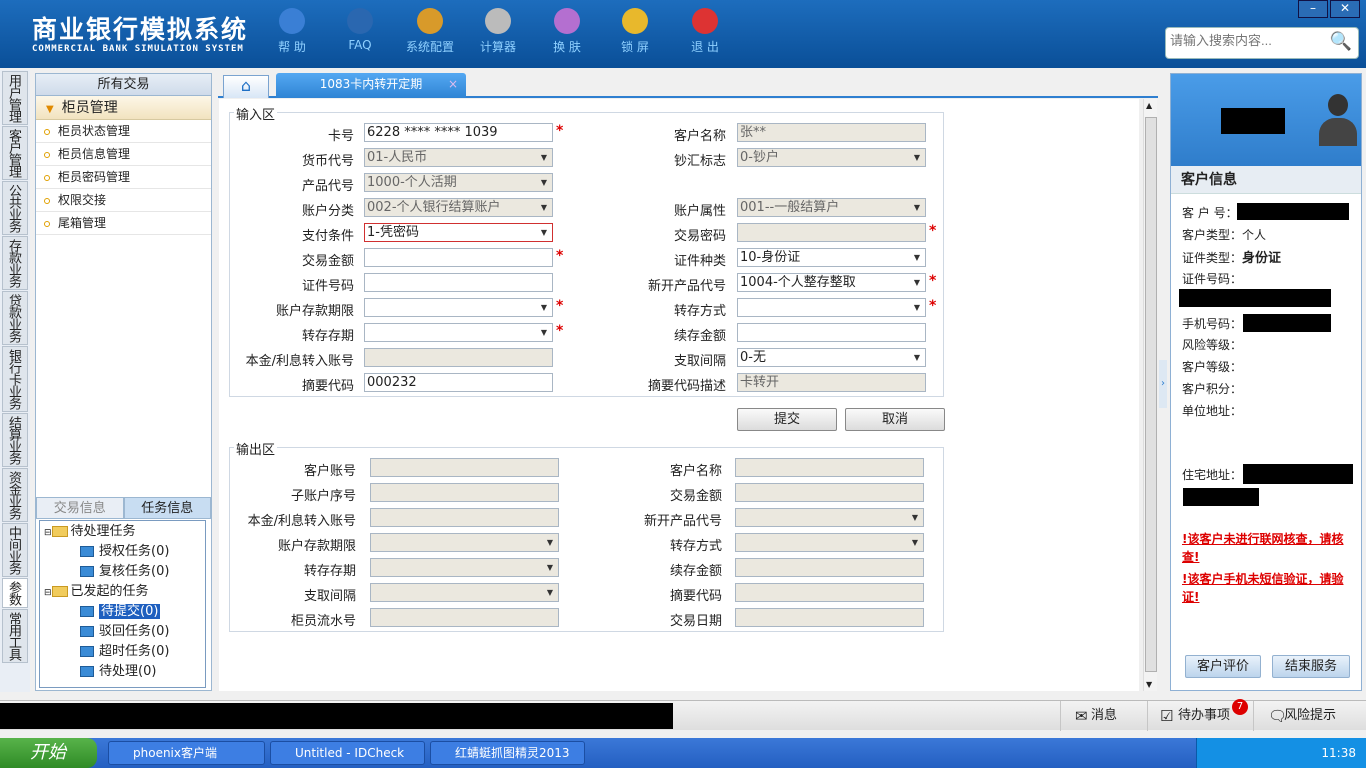  I want to click on field-select: 001--一般结算户 ▼, so click(831, 207).